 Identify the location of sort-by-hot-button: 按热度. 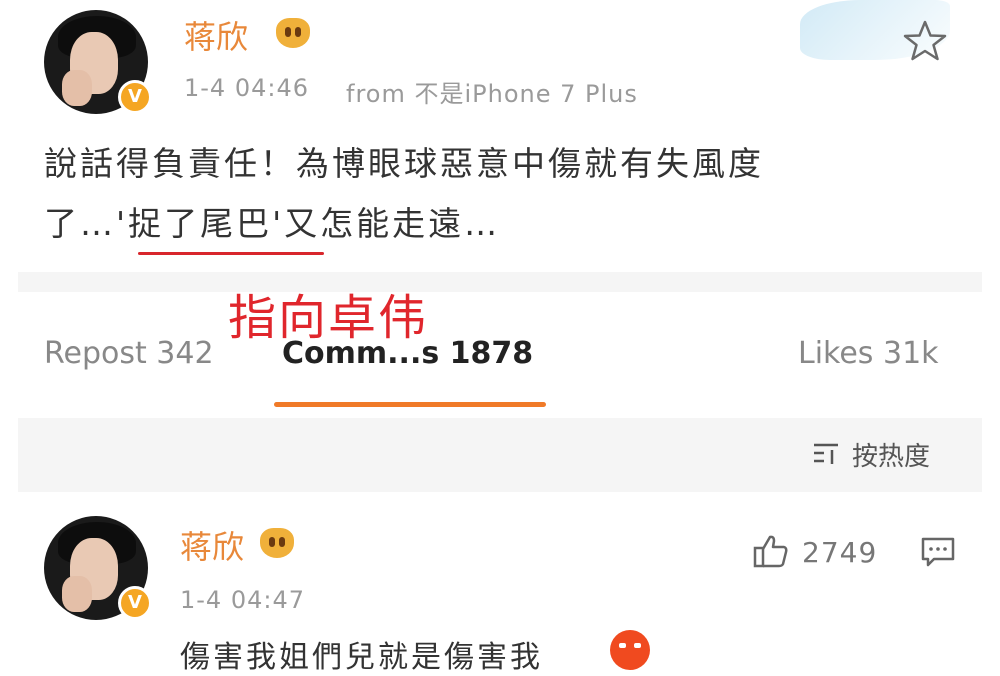
(891, 454).